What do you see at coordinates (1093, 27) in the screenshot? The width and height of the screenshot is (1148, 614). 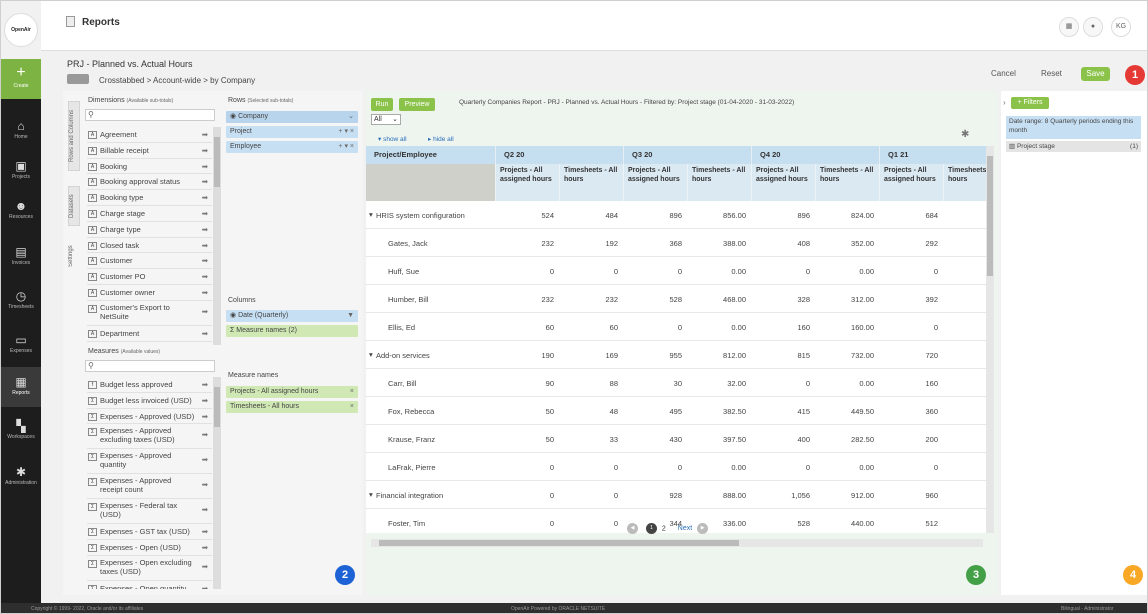 I see `lightbulb-icon: ●` at bounding box center [1093, 27].